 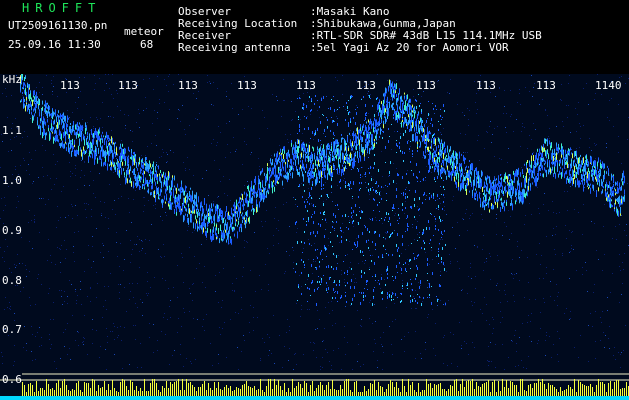 I want to click on freq-tick: 1.0, so click(x=12, y=180).